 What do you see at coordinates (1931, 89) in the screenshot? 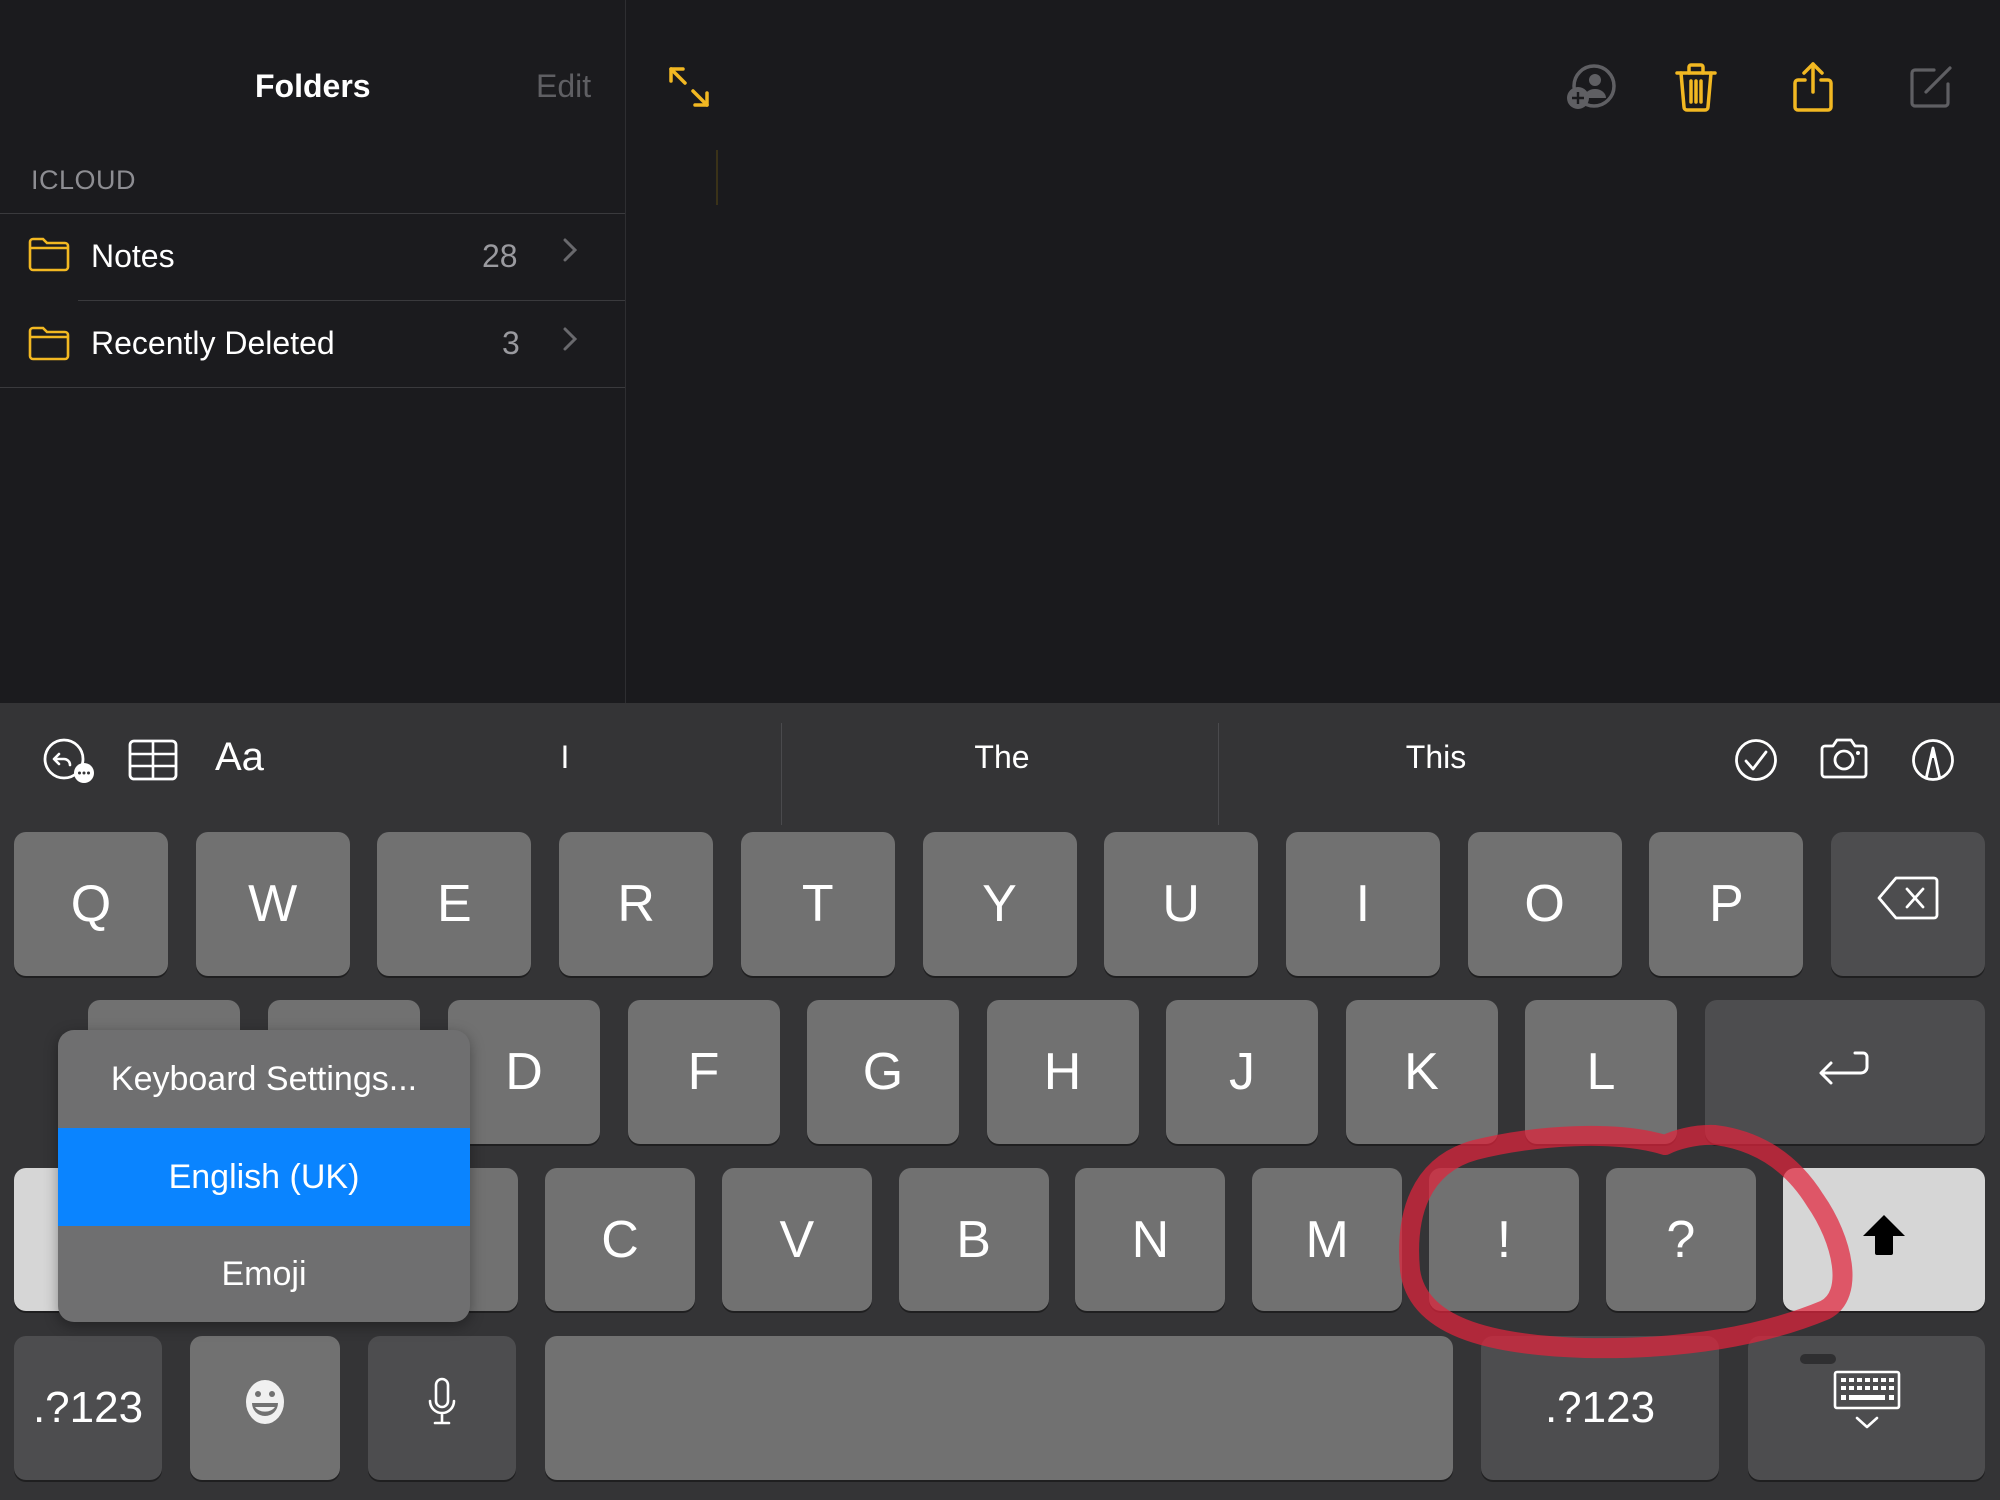
I see `compose-icon` at bounding box center [1931, 89].